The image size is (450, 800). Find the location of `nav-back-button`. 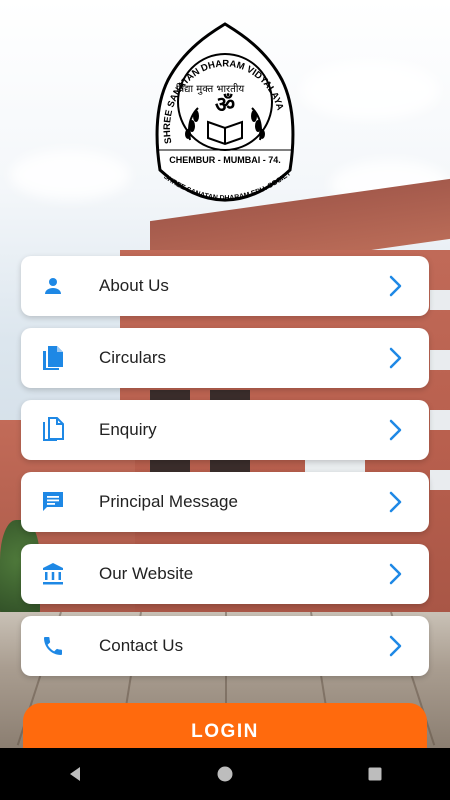

nav-back-button is located at coordinates (75, 774).